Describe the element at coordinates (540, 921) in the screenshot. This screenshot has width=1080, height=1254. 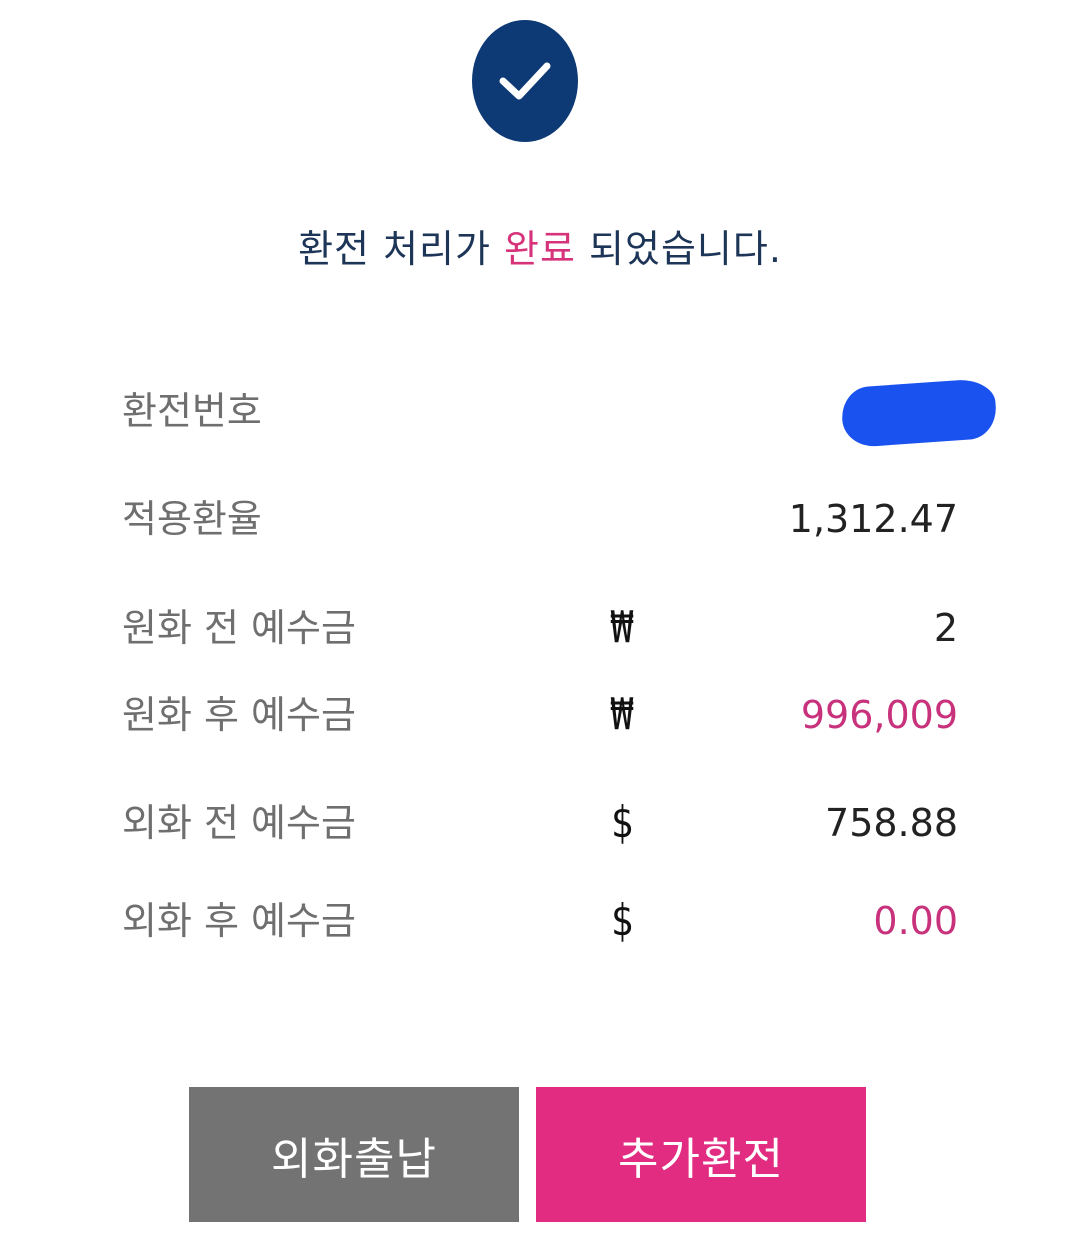
I see `fx-after-row: 외화 후 예수금 $ 0.00` at that location.